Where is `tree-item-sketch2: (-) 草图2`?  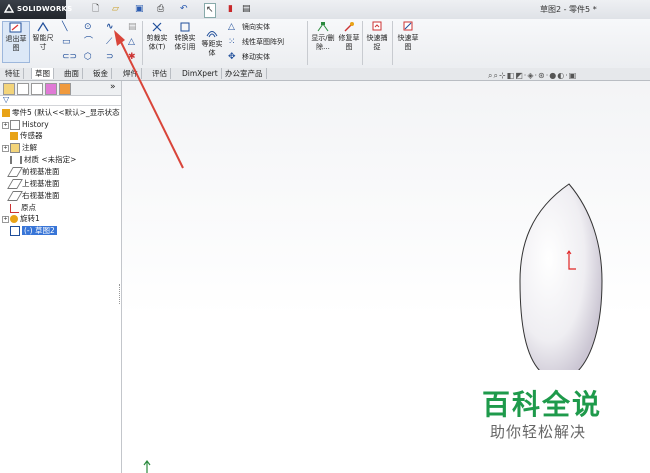
tree-item-sketch2: (-) 草图2 is located at coordinates (33, 231).